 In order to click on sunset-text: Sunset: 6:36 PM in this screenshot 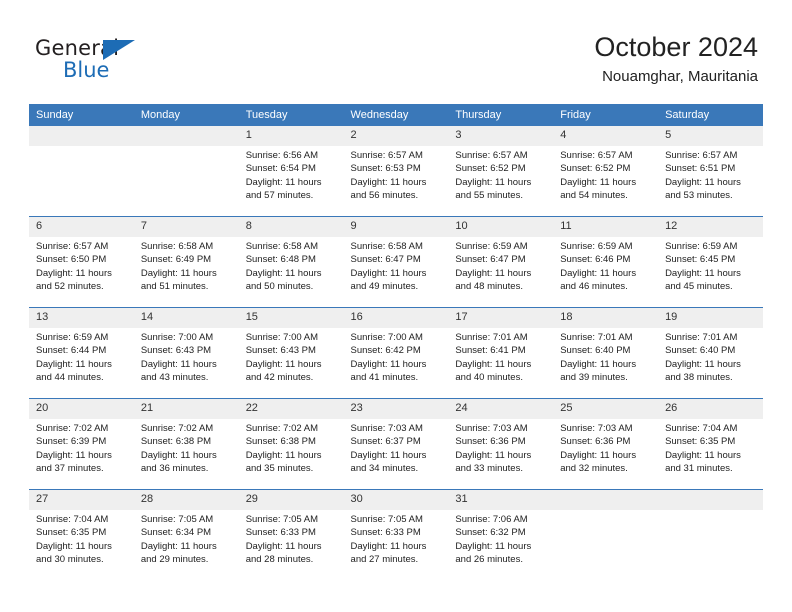, I will do `click(490, 442)`.